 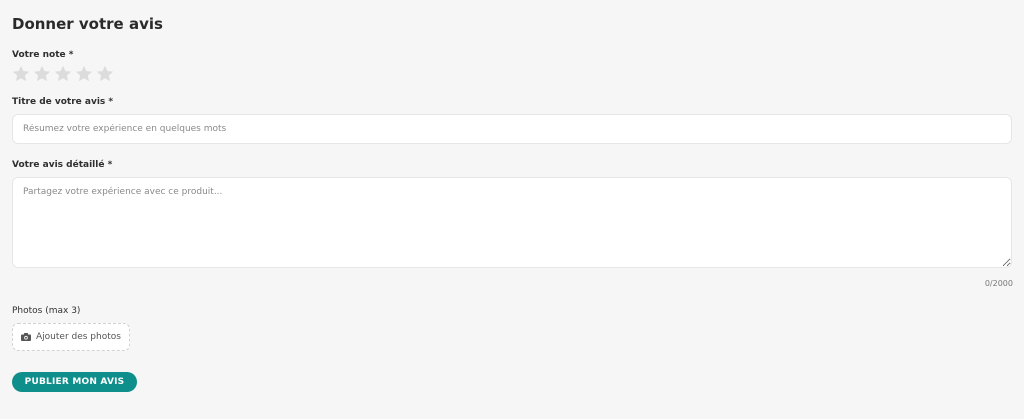 I want to click on photos-label: Photos (max 3), so click(x=46, y=311).